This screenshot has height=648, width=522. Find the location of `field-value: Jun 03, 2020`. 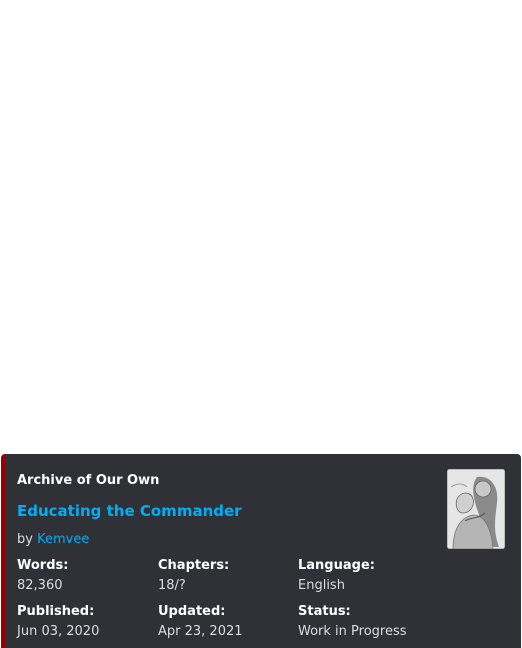

field-value: Jun 03, 2020 is located at coordinates (58, 631).